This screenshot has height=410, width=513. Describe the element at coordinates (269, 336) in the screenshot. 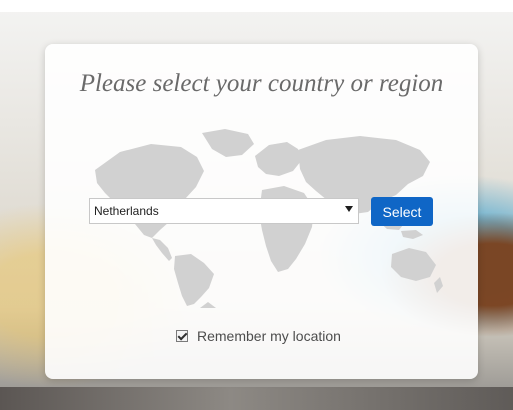

I see `remember-location-label: Remember my location` at that location.